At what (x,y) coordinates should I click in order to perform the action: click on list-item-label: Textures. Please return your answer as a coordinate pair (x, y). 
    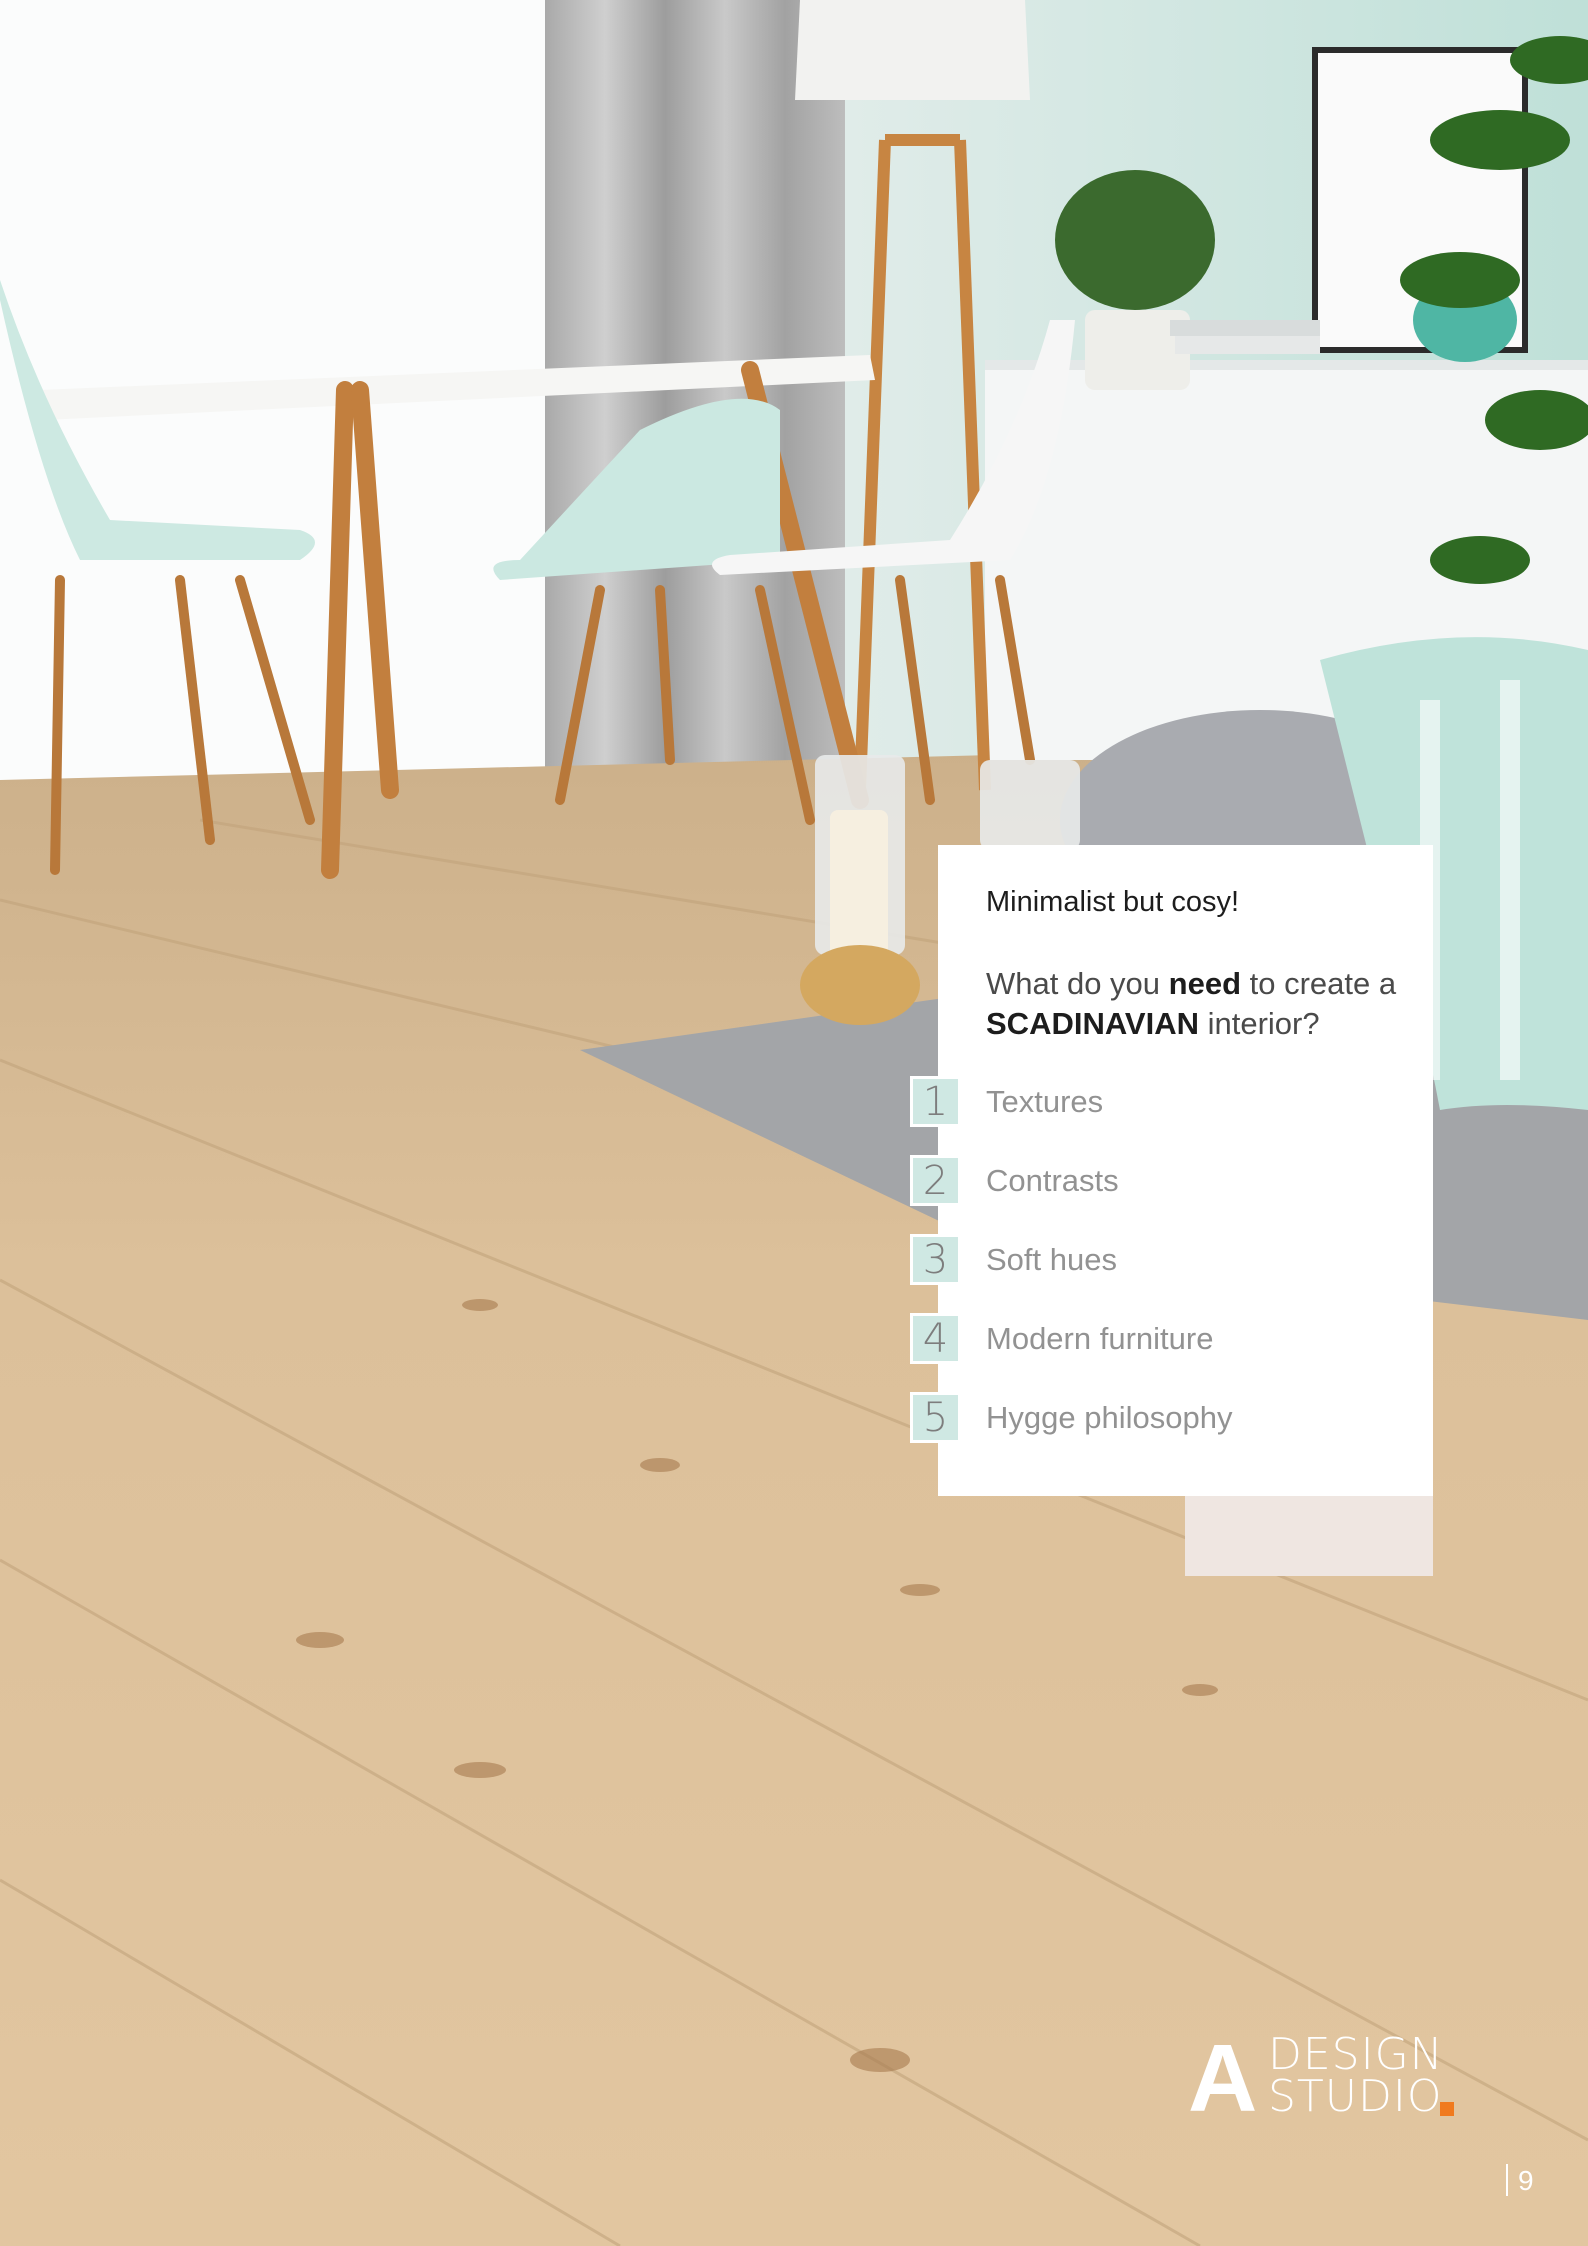
    Looking at the image, I should click on (1045, 1101).